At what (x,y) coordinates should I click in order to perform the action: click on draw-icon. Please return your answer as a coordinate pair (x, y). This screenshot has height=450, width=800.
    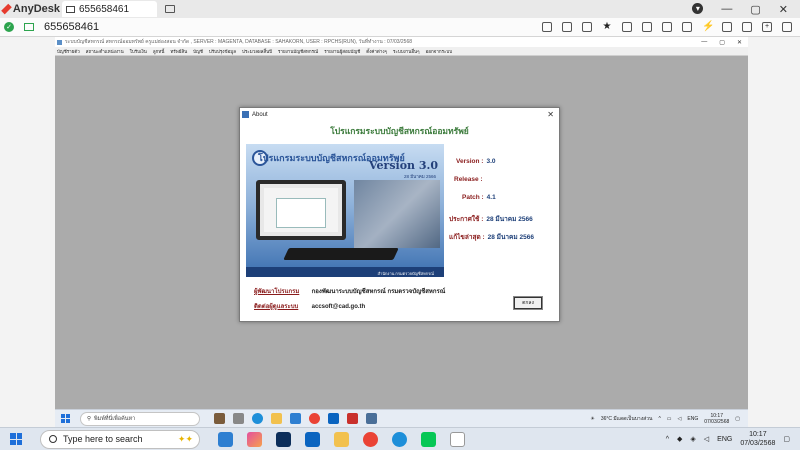
    Looking at the image, I should click on (787, 27).